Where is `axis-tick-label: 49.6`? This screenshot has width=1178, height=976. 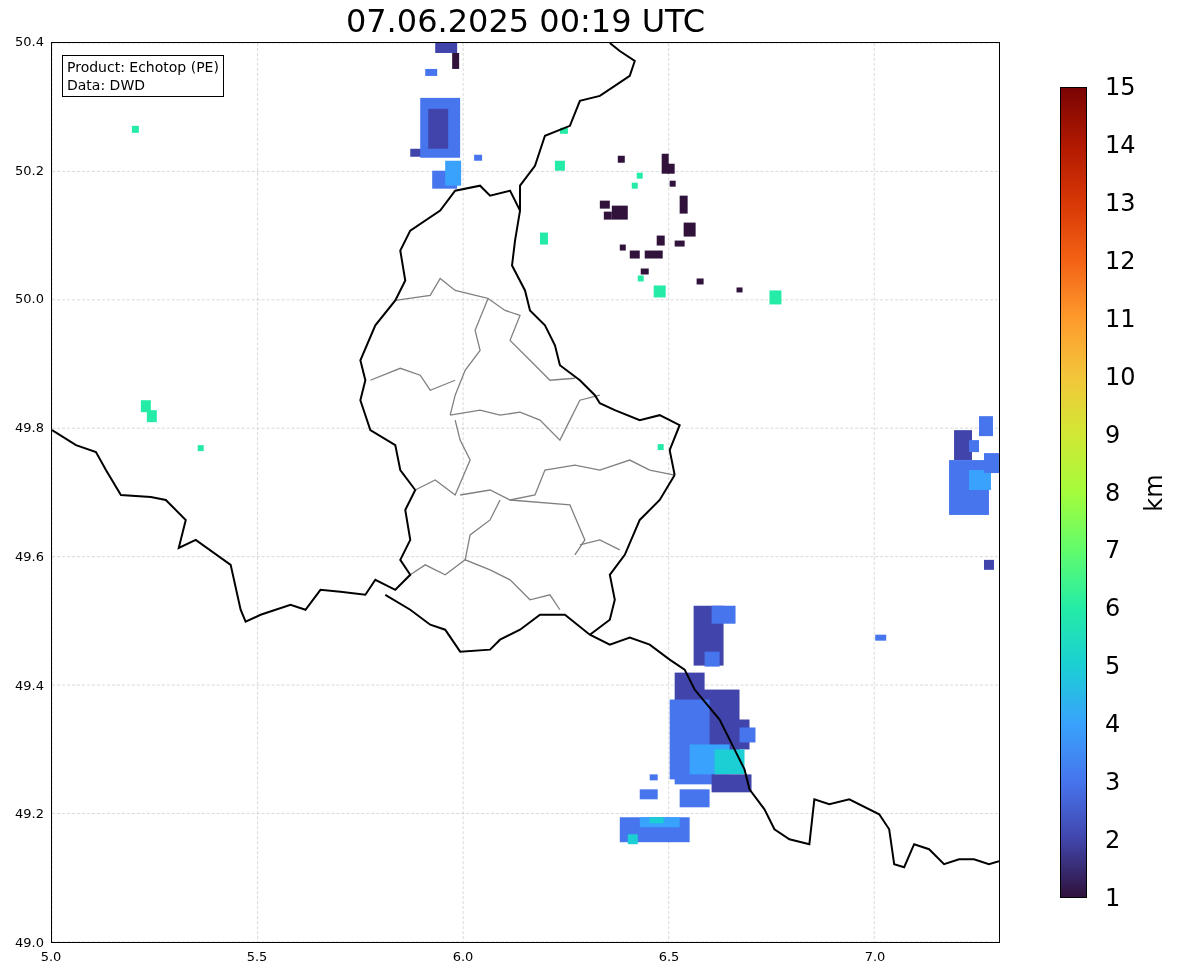 axis-tick-label: 49.6 is located at coordinates (29, 556).